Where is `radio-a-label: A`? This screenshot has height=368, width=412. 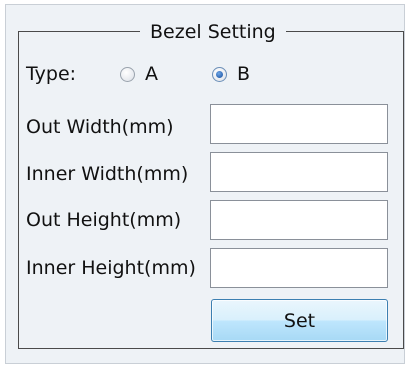 radio-a-label: A is located at coordinates (151, 74).